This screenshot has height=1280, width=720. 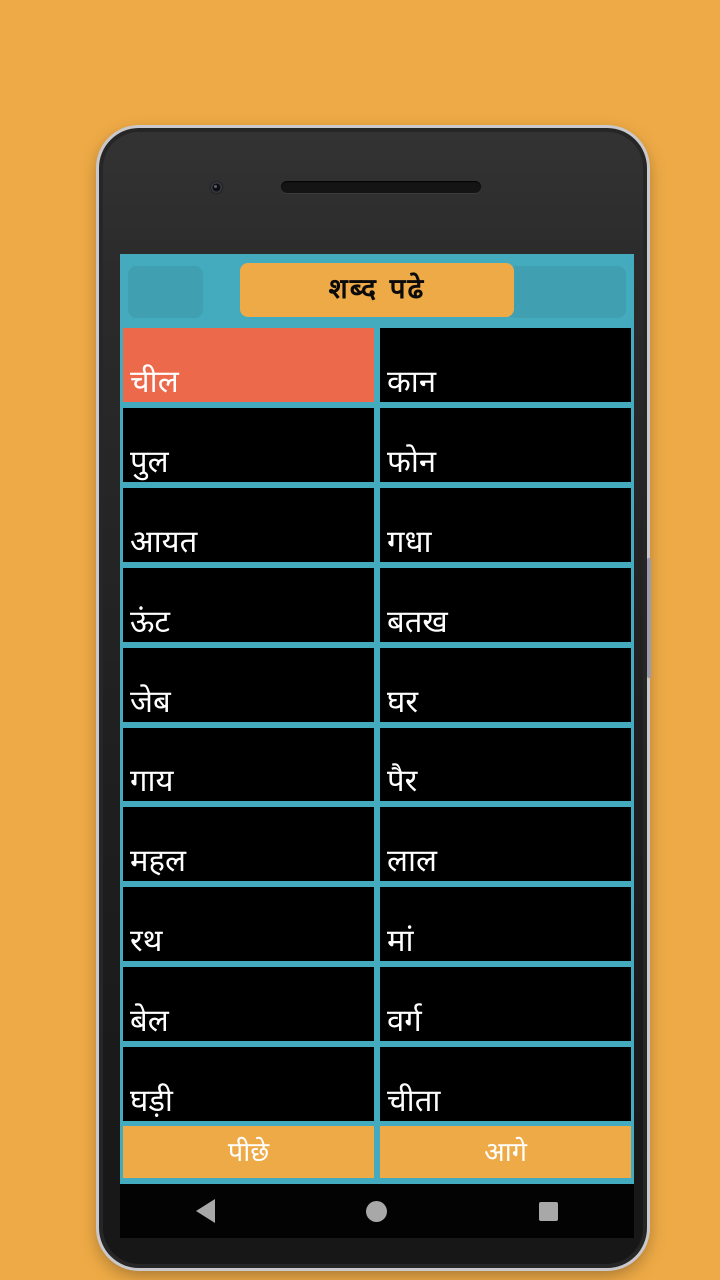 What do you see at coordinates (505, 924) in the screenshot?
I see `word-cell: मां` at bounding box center [505, 924].